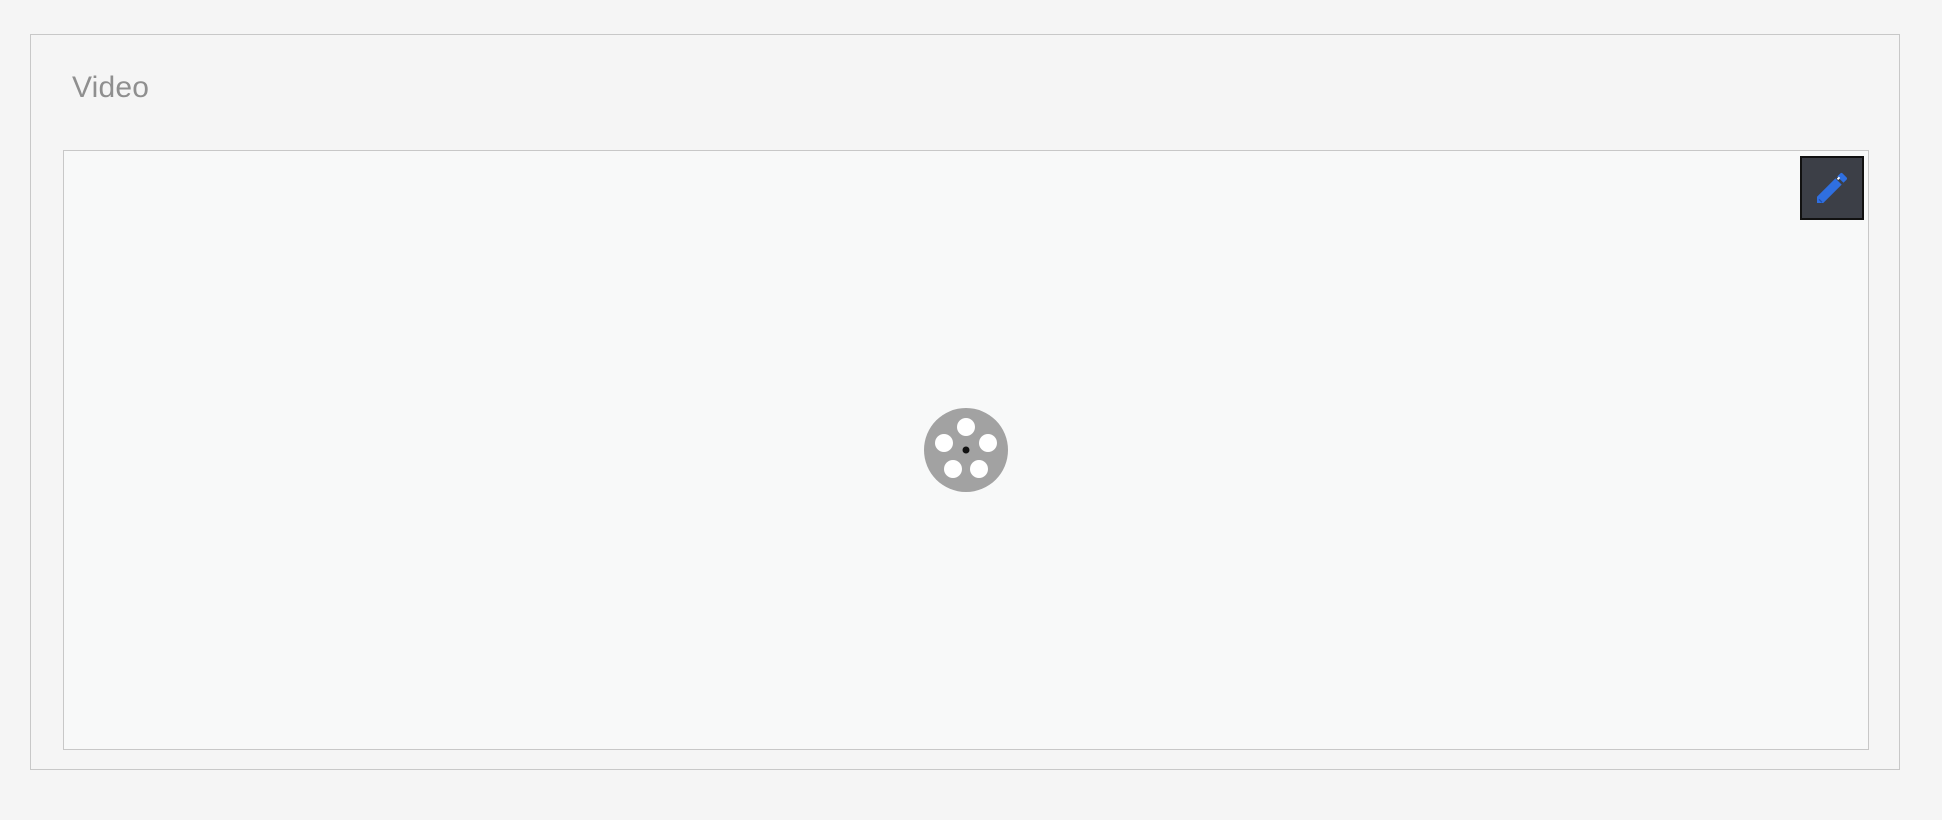  I want to click on pencil-icon, so click(1832, 188).